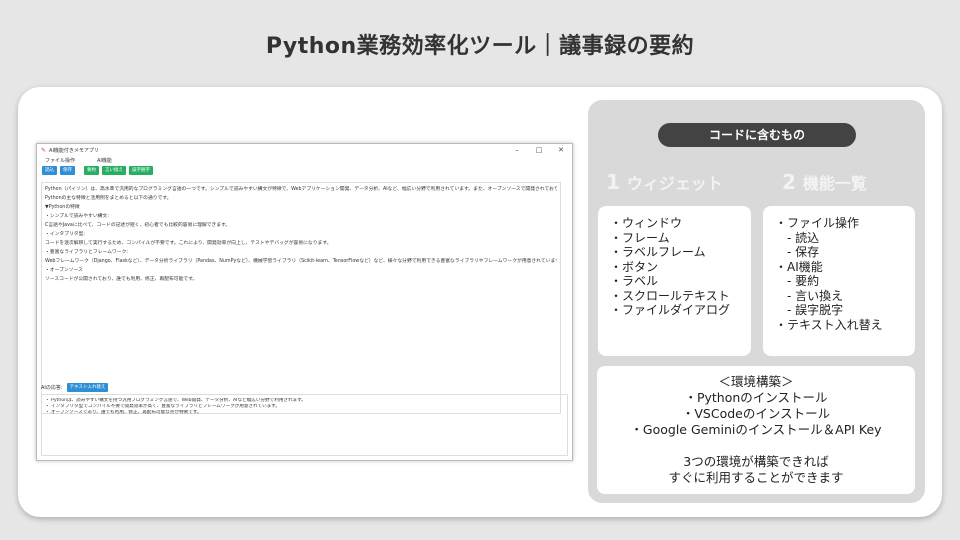 Image resolution: width=960 pixels, height=540 pixels. I want to click on main-text-line: ・シンプルで読みやすい構文:, so click(77, 216).